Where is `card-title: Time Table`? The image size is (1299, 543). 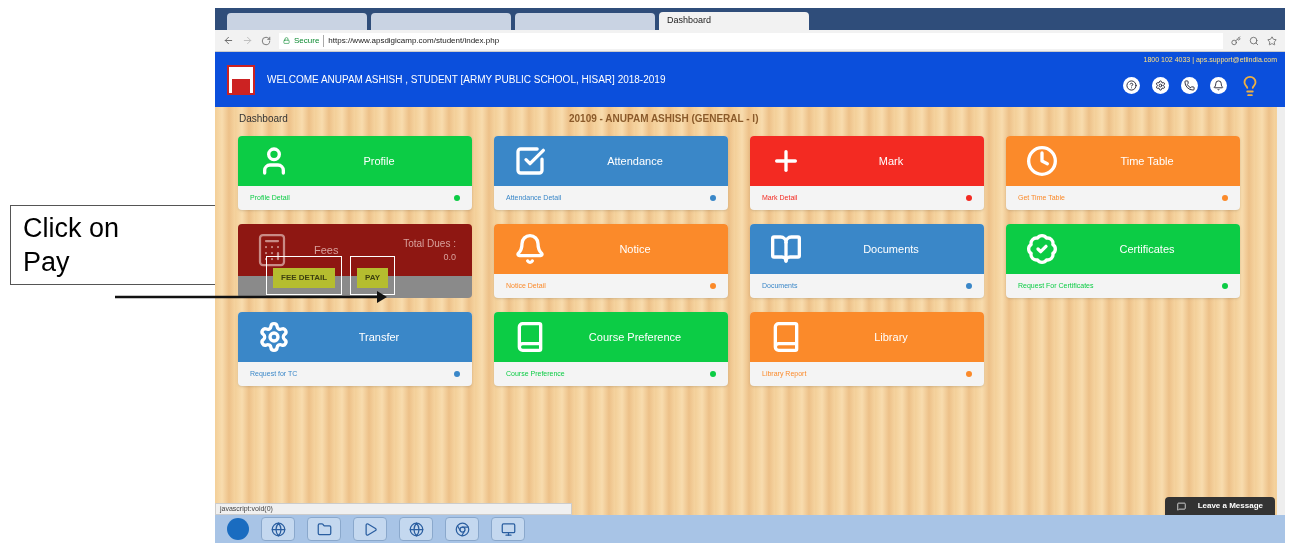
card-title: Time Table is located at coordinates (1147, 161).